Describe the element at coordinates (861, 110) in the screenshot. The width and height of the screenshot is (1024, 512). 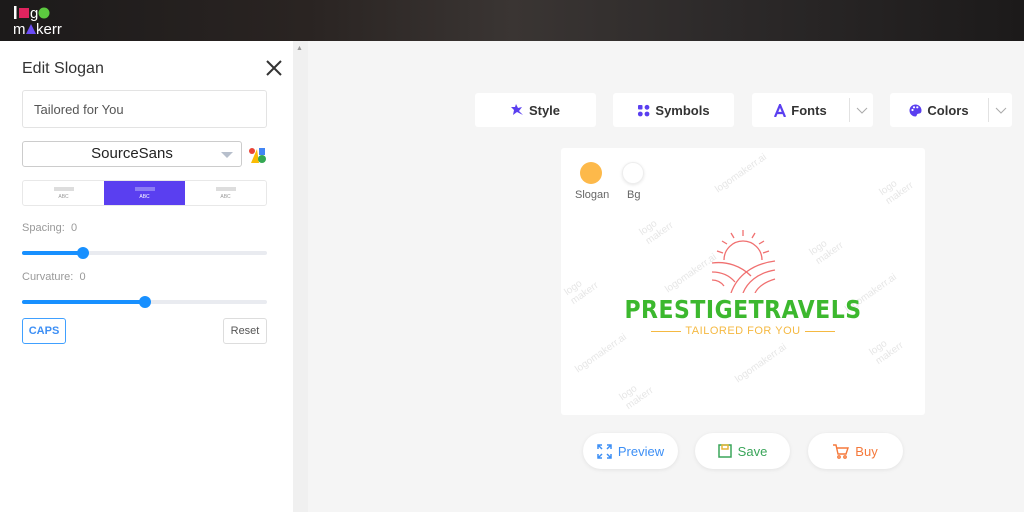
I see `fonts-dropdown-chevron-icon` at that location.